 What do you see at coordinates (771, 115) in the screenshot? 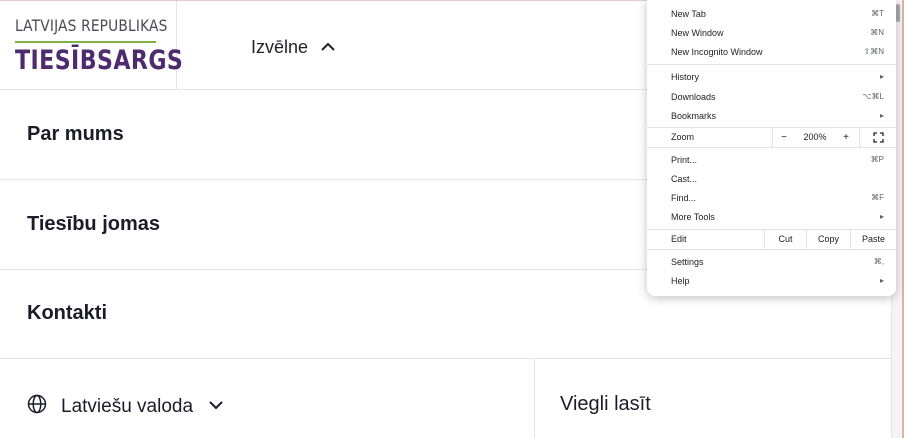
I see `menu-item-bookmarks: Bookmarks ▸` at bounding box center [771, 115].